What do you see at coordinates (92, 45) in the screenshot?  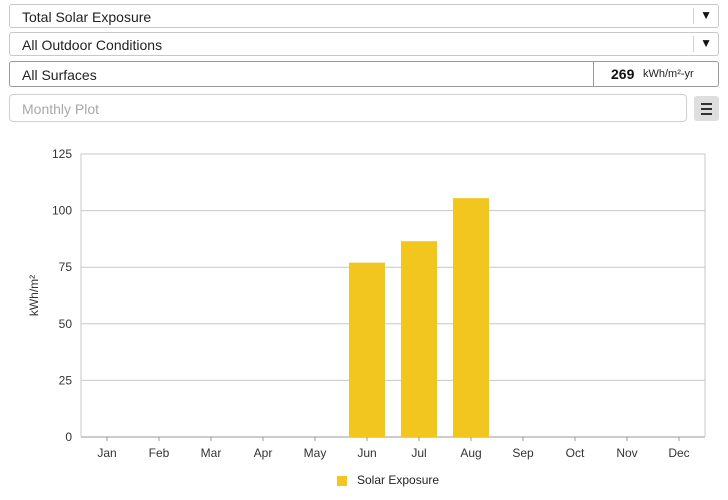 I see `condition-select-value: All Outdoor Conditions` at bounding box center [92, 45].